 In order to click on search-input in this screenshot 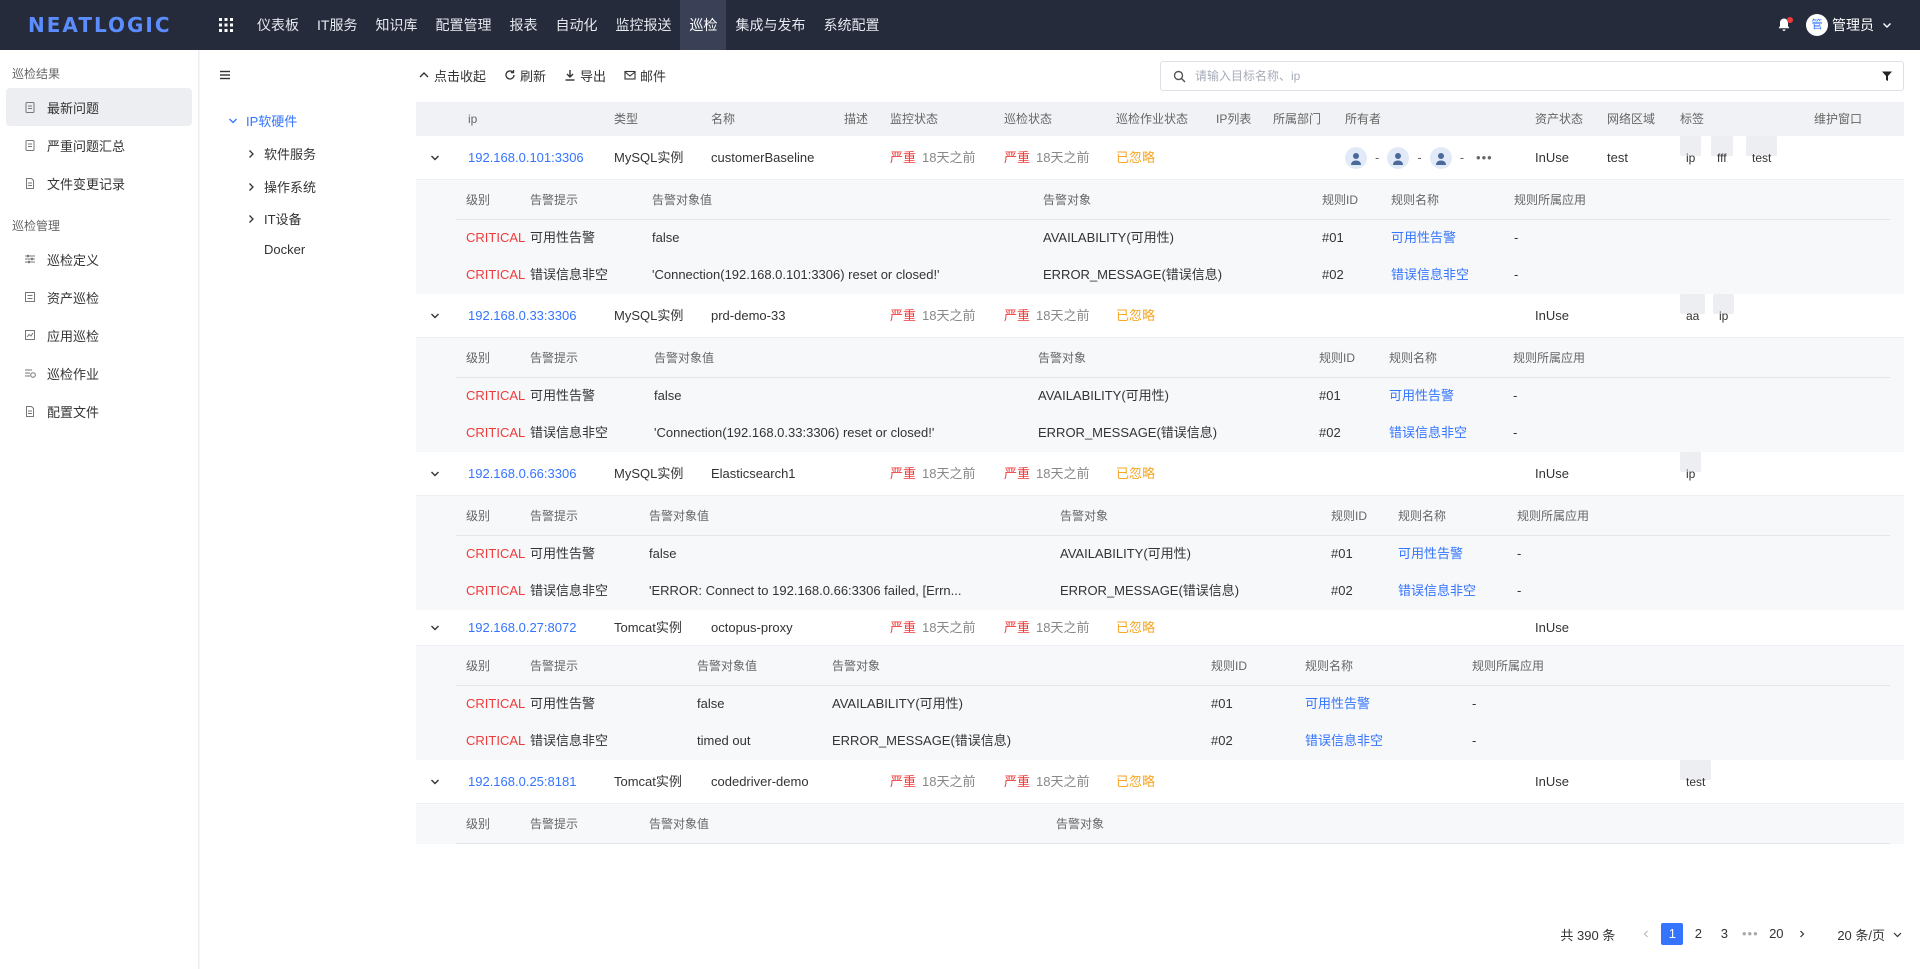, I will do `click(1538, 76)`.